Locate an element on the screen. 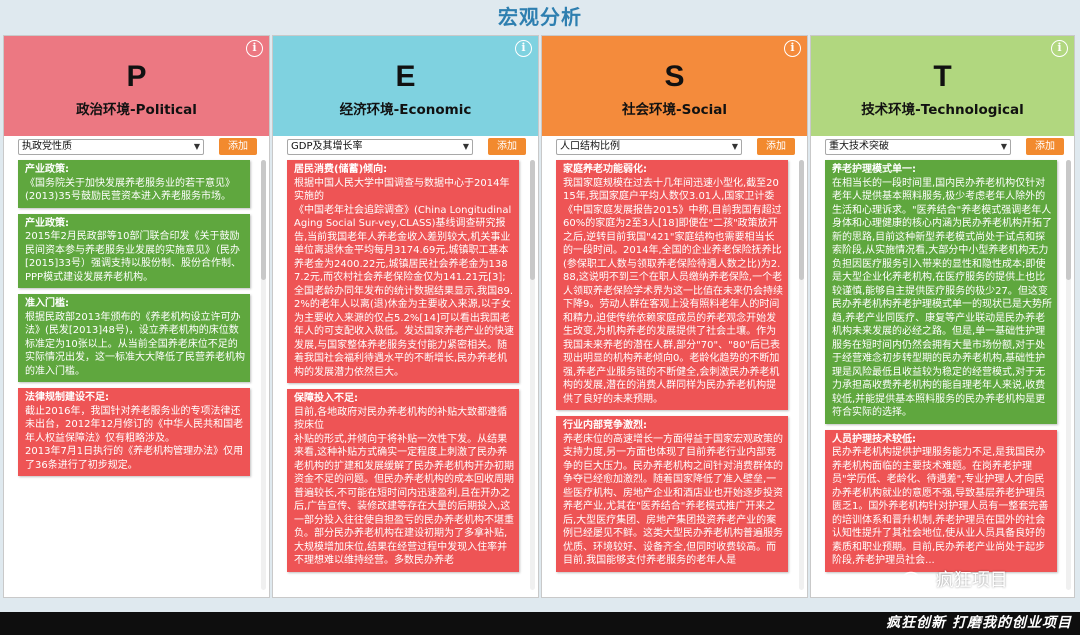  column-letter: P is located at coordinates (136, 76).